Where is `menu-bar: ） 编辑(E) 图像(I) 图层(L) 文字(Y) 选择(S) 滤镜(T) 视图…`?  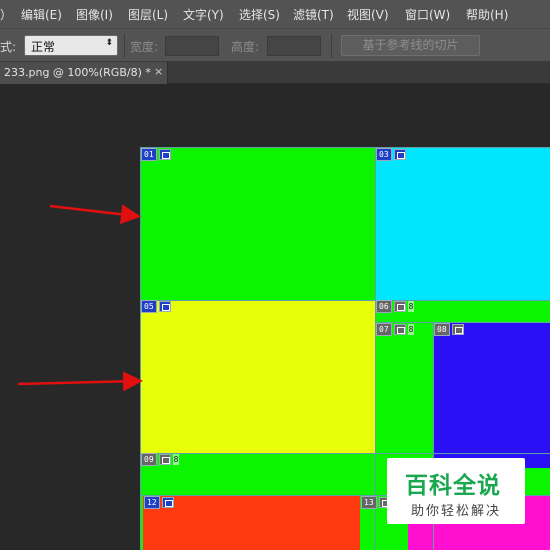
menu-bar: ） 编辑(E) 图像(I) 图层(L) 文字(Y) 选择(S) 滤镜(T) 视图… is located at coordinates (275, 14).